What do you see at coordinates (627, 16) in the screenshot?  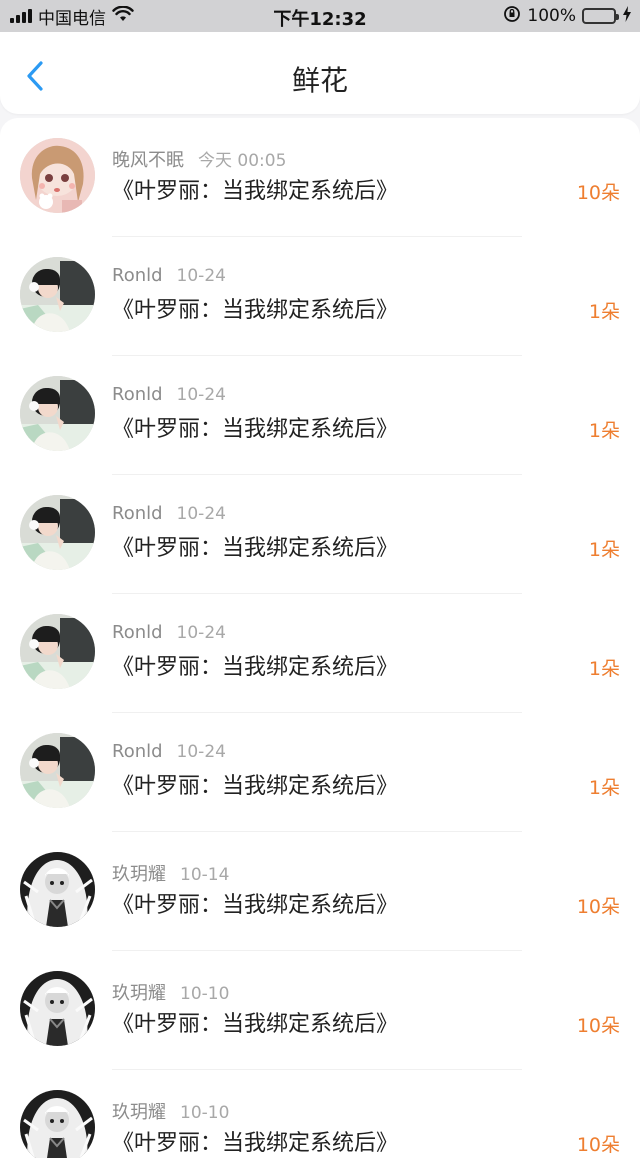 I see `charging-icon` at bounding box center [627, 16].